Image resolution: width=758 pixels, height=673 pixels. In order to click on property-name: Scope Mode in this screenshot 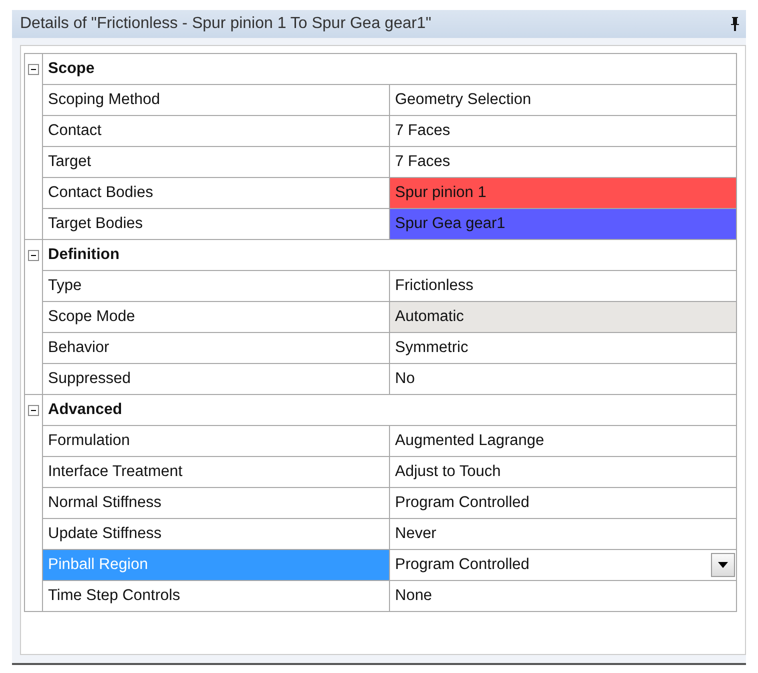, I will do `click(216, 317)`.